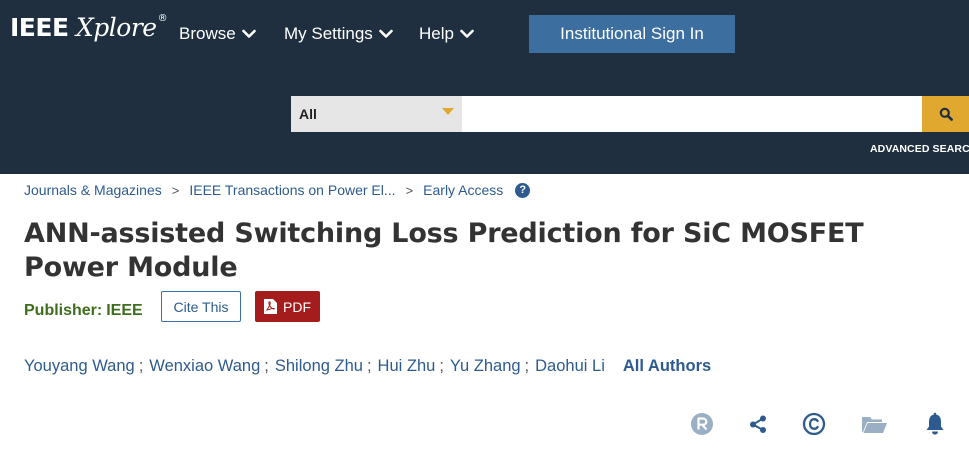 This screenshot has width=969, height=464. I want to click on publisher-value: IEEE, so click(124, 310).